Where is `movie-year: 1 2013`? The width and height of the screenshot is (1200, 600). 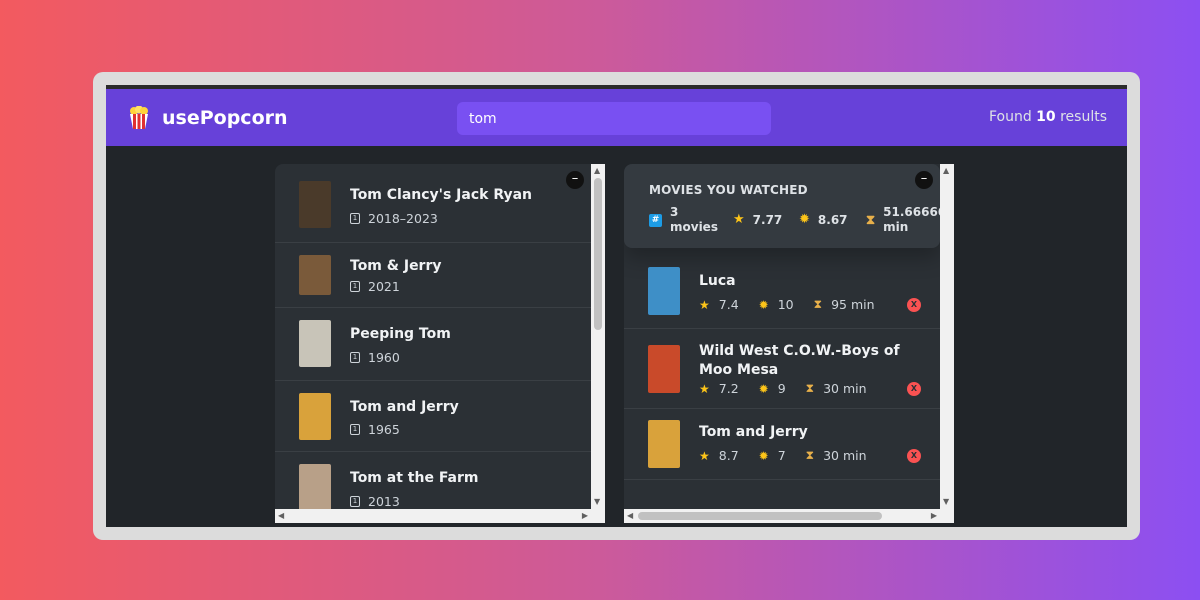
movie-year: 1 2013 is located at coordinates (375, 501).